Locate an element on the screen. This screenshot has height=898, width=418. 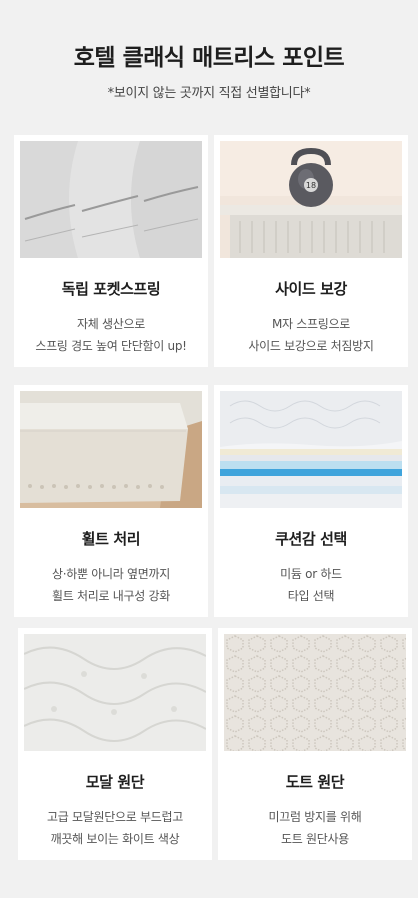
feature-title: 사이드 보강 is located at coordinates (311, 289).